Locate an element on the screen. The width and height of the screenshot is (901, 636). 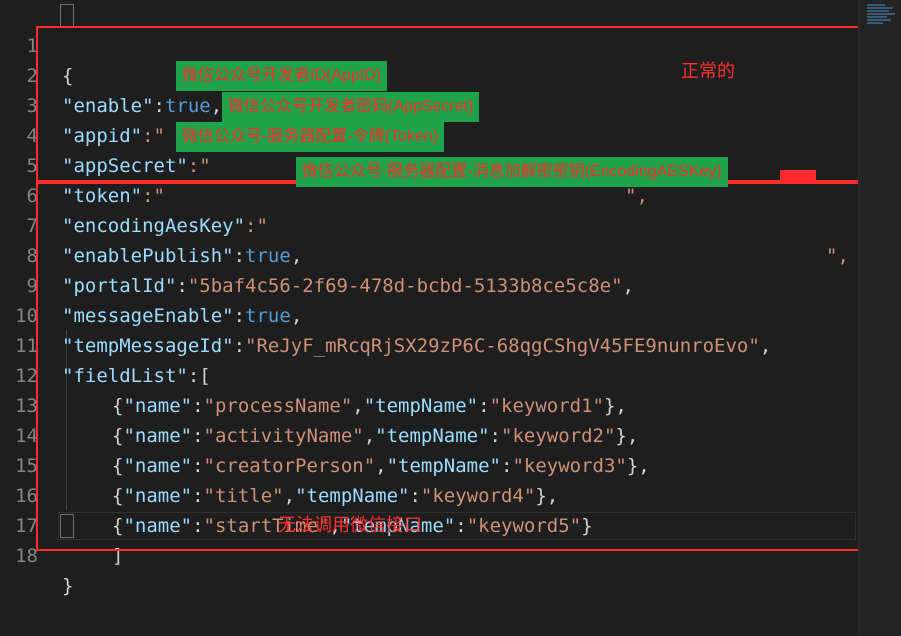
appid-redaction-label: 微信公众号开发者ID(AppID) is located at coordinates (282, 76).